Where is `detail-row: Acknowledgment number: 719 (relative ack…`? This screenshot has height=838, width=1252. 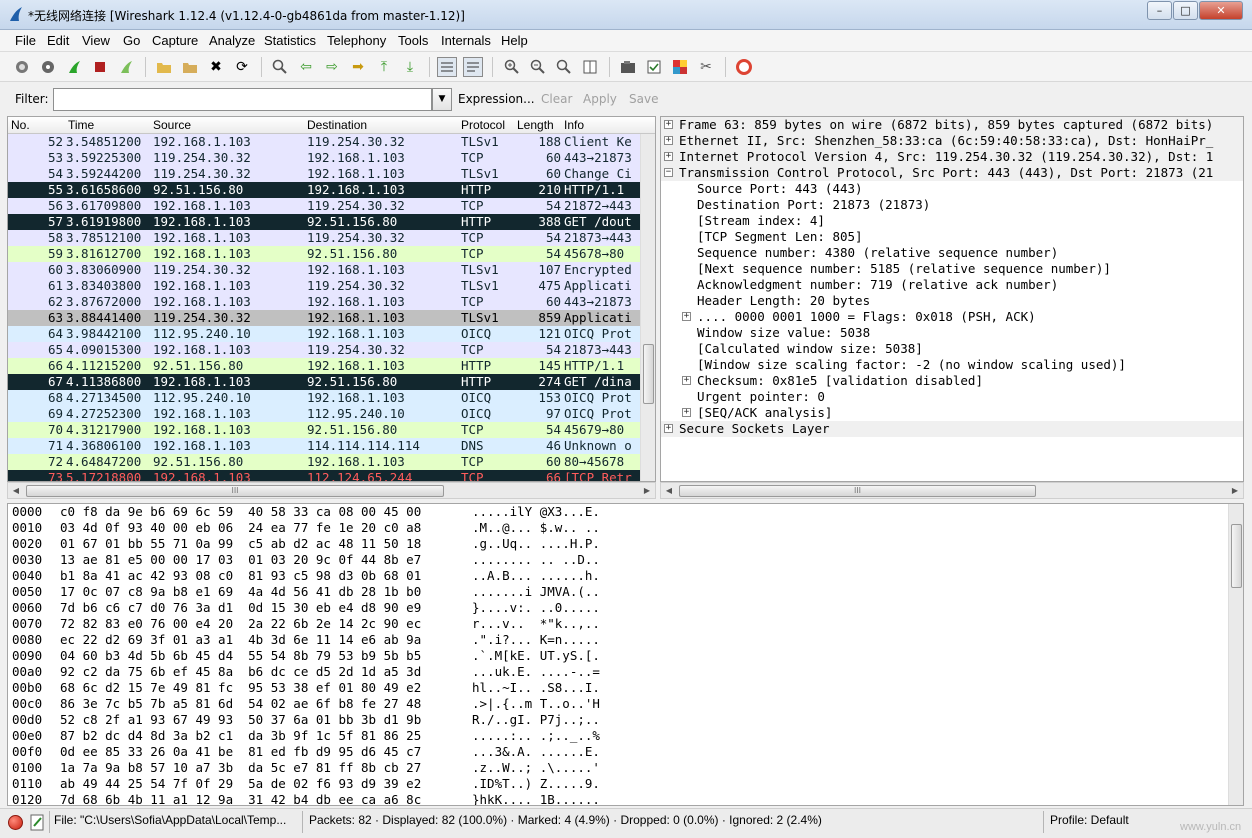
detail-row: Acknowledgment number: 719 (relative ack… is located at coordinates (952, 285).